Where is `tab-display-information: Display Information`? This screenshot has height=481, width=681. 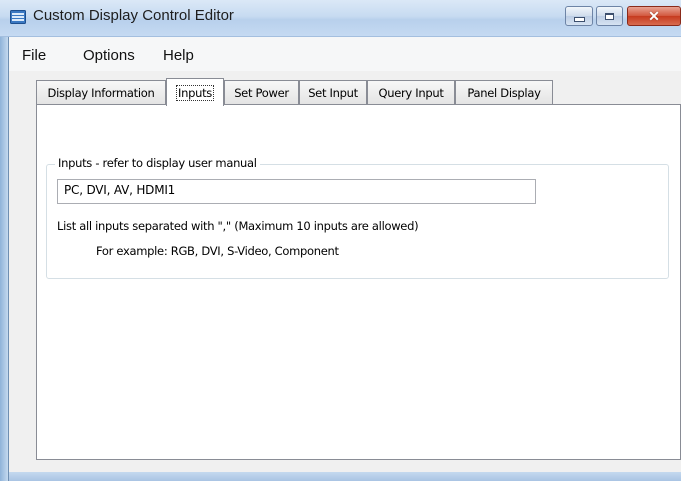
tab-display-information: Display Information is located at coordinates (101, 92).